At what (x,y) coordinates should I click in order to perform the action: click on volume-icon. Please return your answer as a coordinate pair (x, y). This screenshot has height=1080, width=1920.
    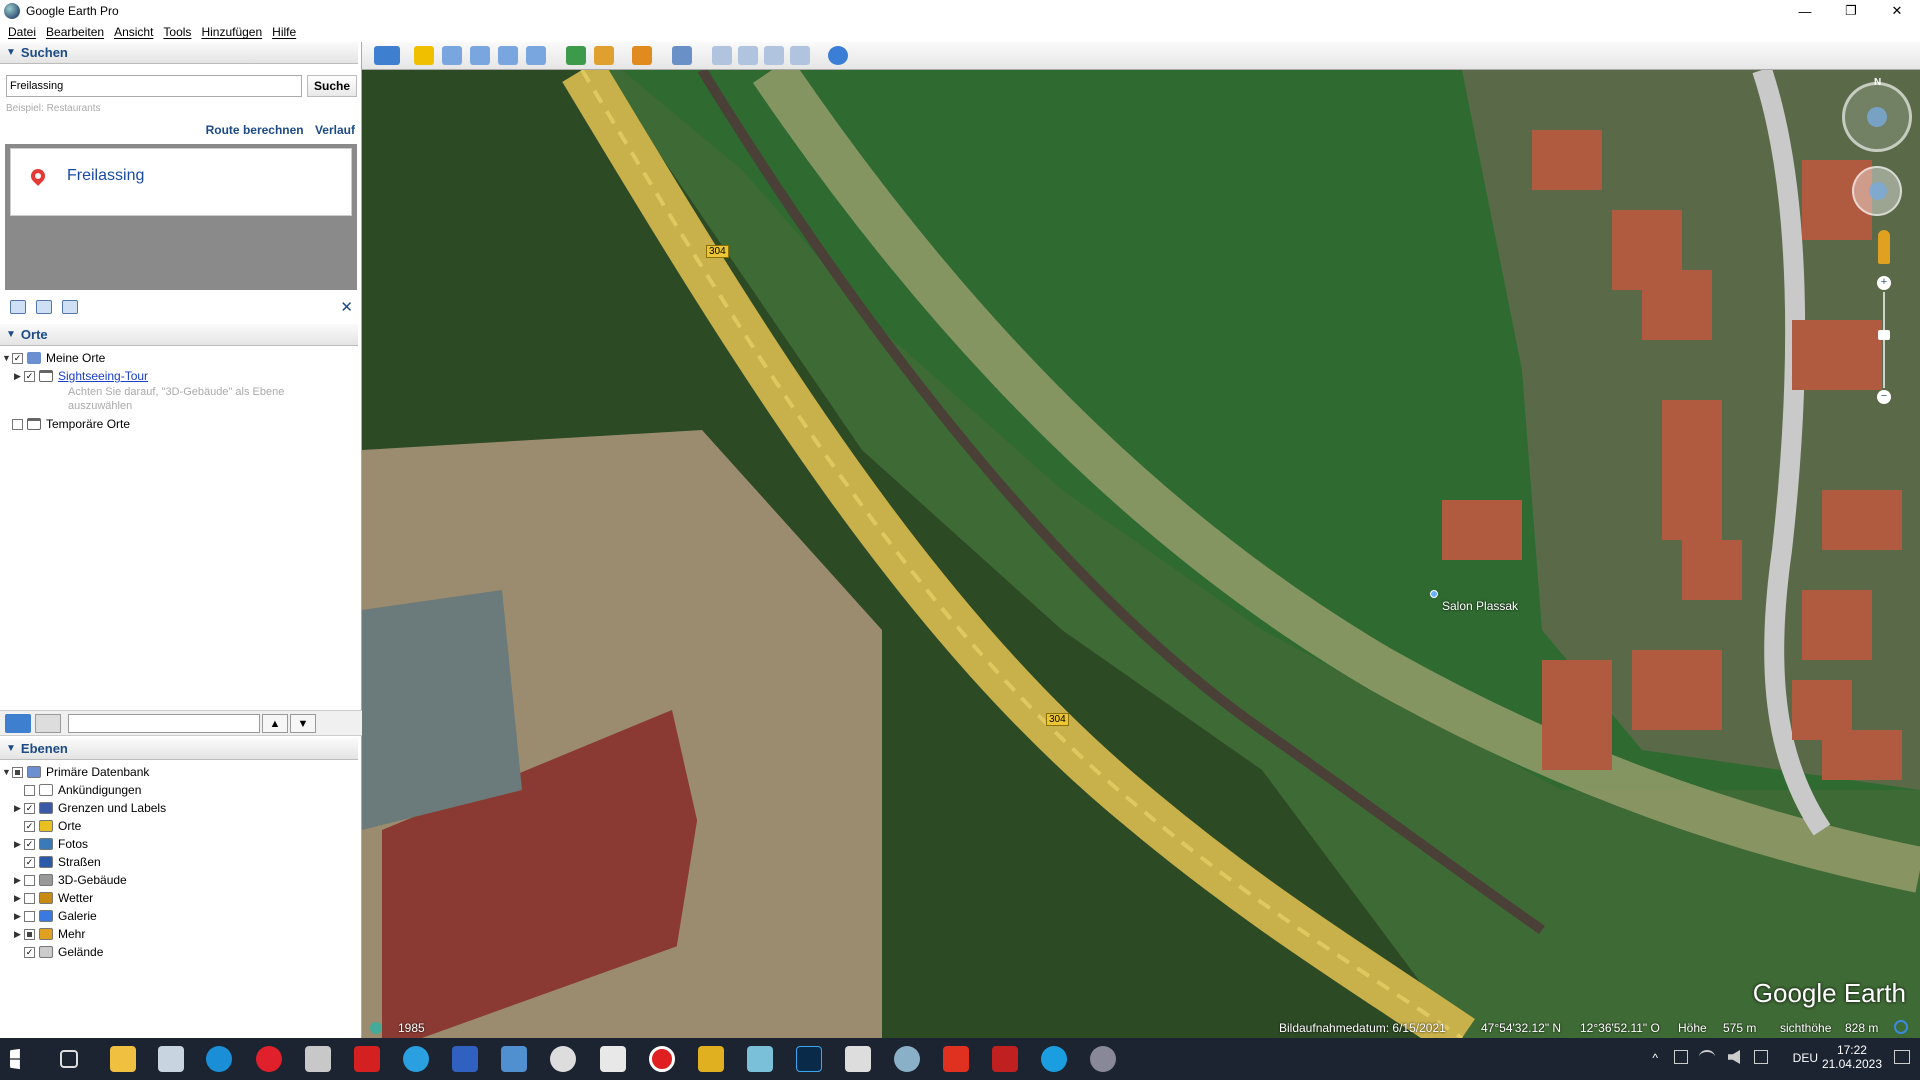
    Looking at the image, I should click on (1734, 1057).